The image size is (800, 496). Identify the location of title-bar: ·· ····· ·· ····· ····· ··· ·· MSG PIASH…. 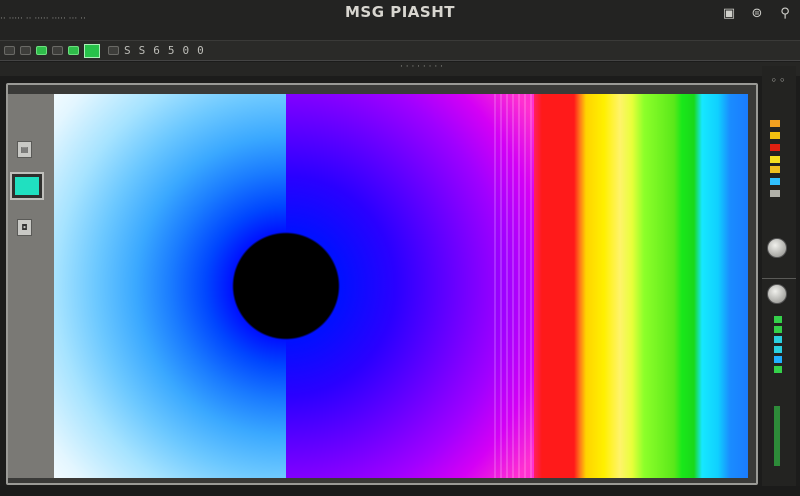
(400, 20).